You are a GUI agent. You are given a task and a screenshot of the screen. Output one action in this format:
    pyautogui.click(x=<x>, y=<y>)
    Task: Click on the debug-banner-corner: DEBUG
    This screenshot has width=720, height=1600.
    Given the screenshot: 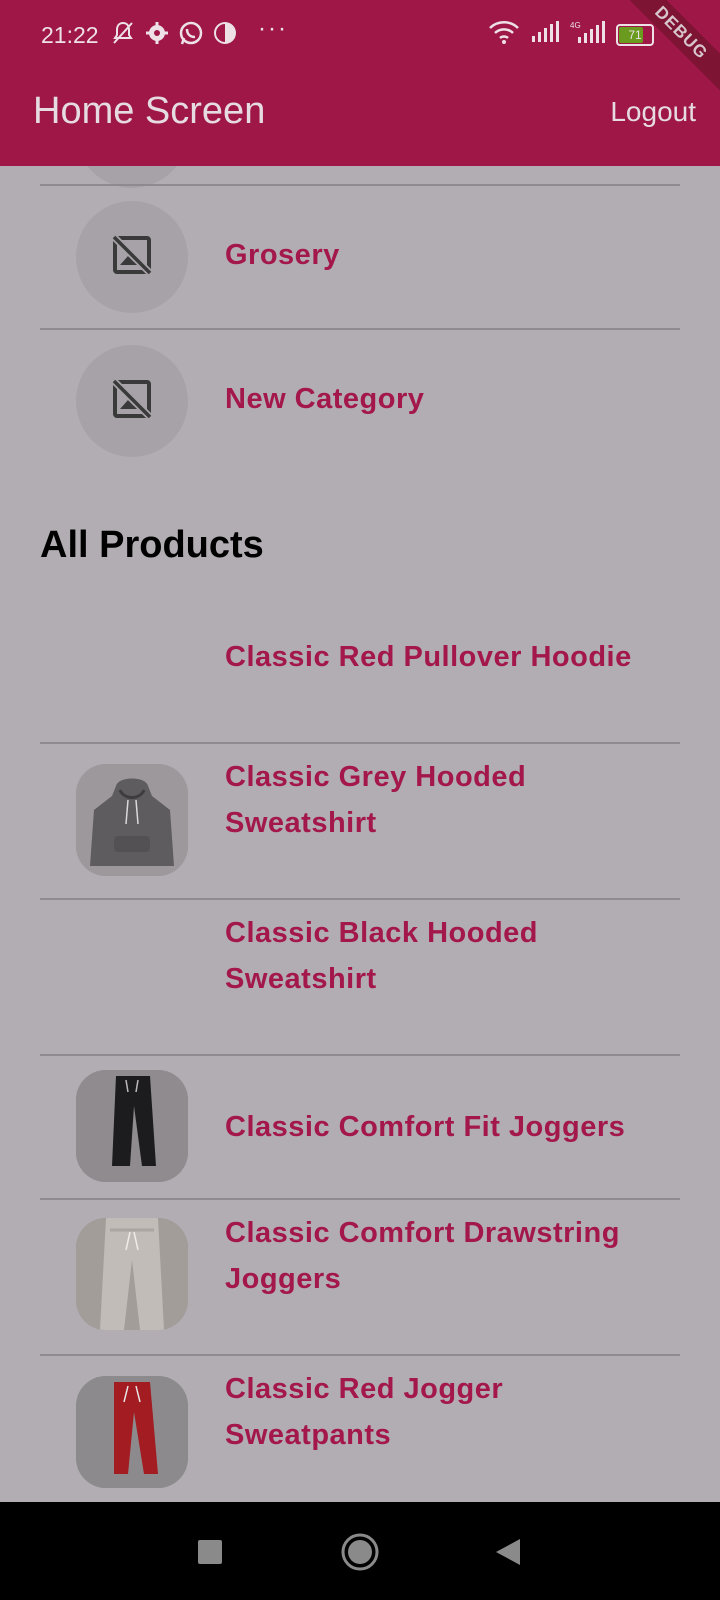 What is the action you would take?
    pyautogui.click(x=665, y=55)
    